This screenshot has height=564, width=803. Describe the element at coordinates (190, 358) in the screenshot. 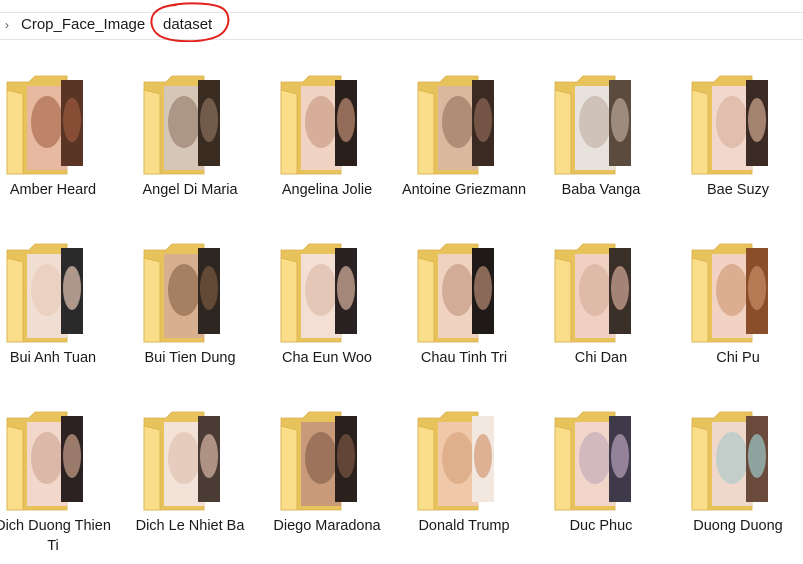

I see `folder-label: Bui Tien Dung` at that location.